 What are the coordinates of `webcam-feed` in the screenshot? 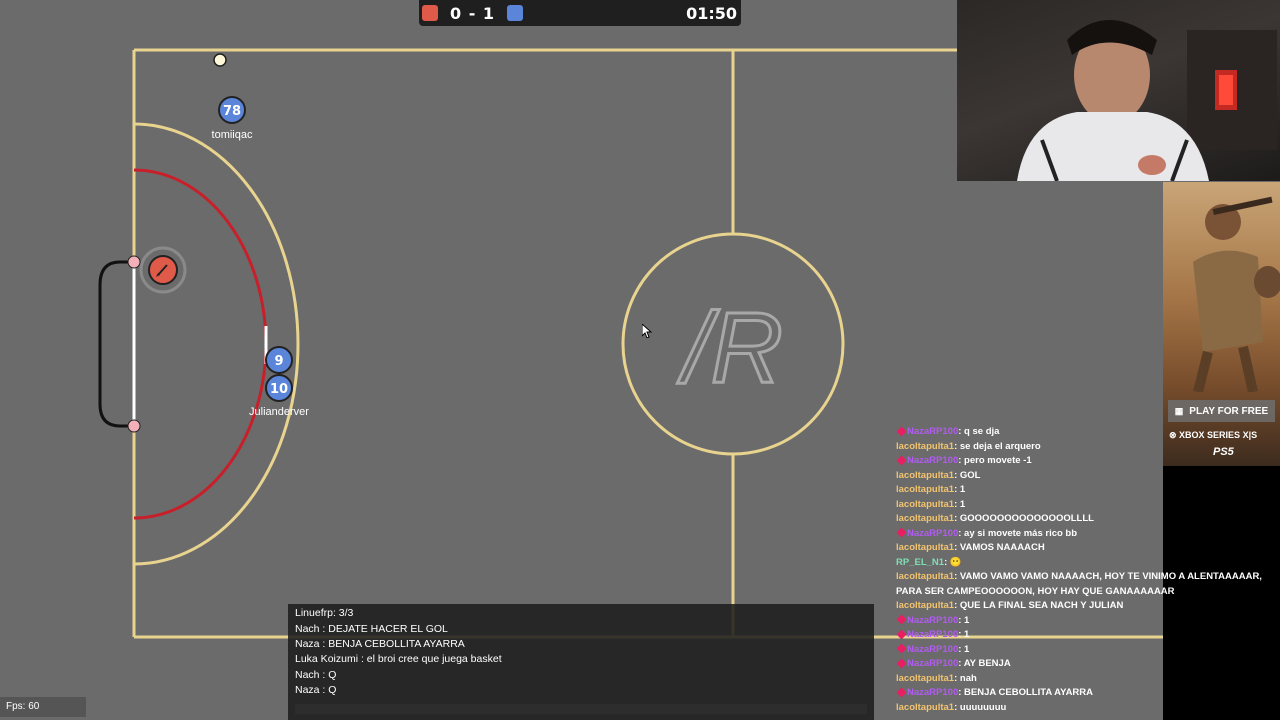 It's located at (1118, 90).